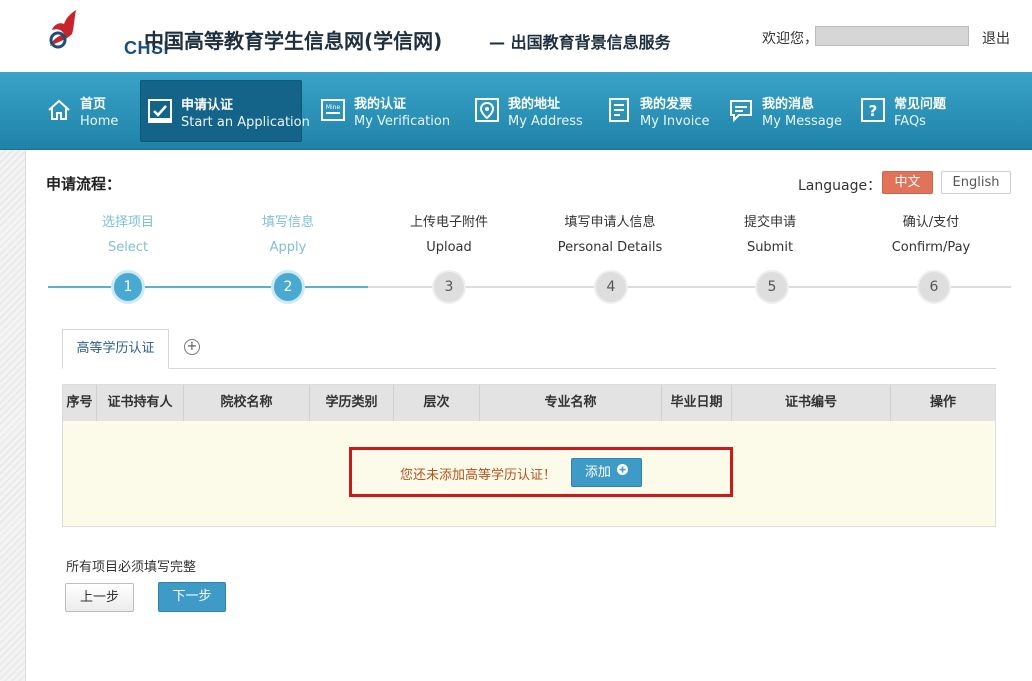  I want to click on step-circle-6: 6, so click(934, 287).